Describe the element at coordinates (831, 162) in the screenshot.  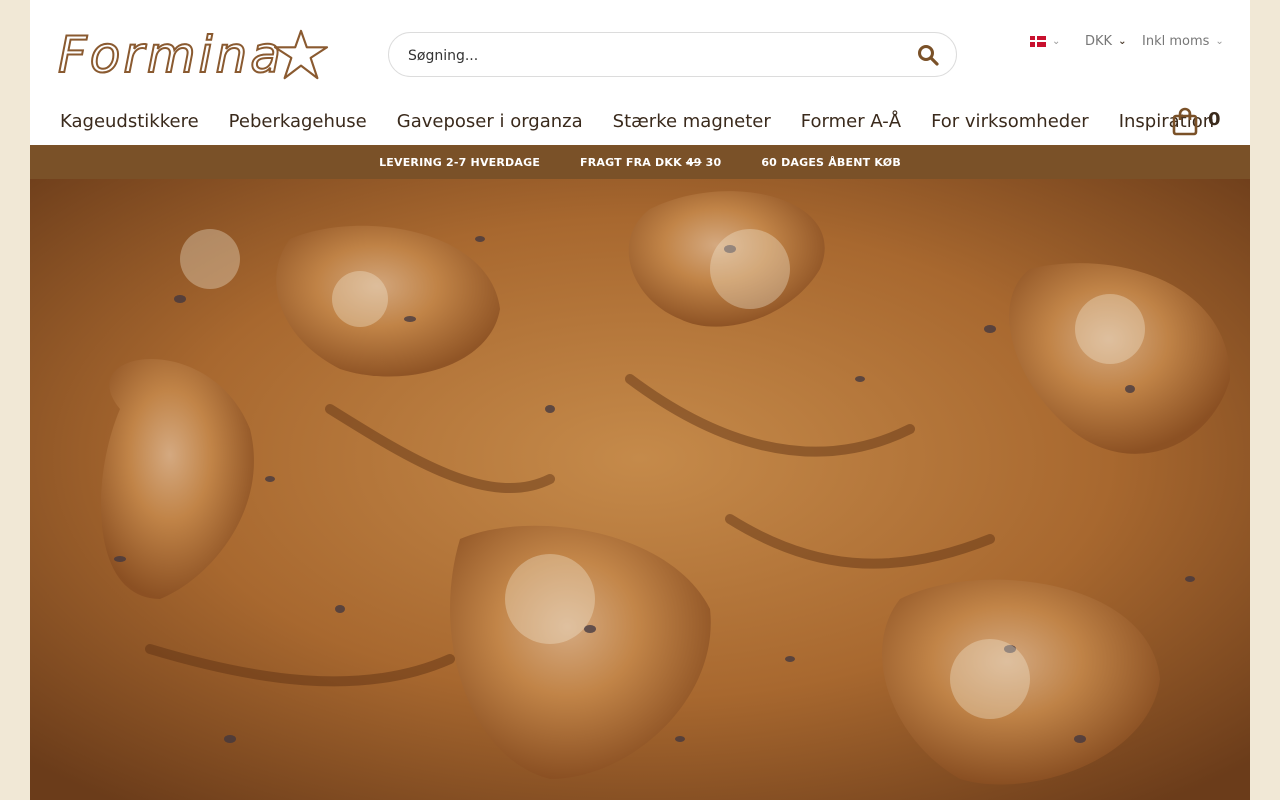
I see `returns-info: 60 DAGES ÅBENT KØB` at that location.